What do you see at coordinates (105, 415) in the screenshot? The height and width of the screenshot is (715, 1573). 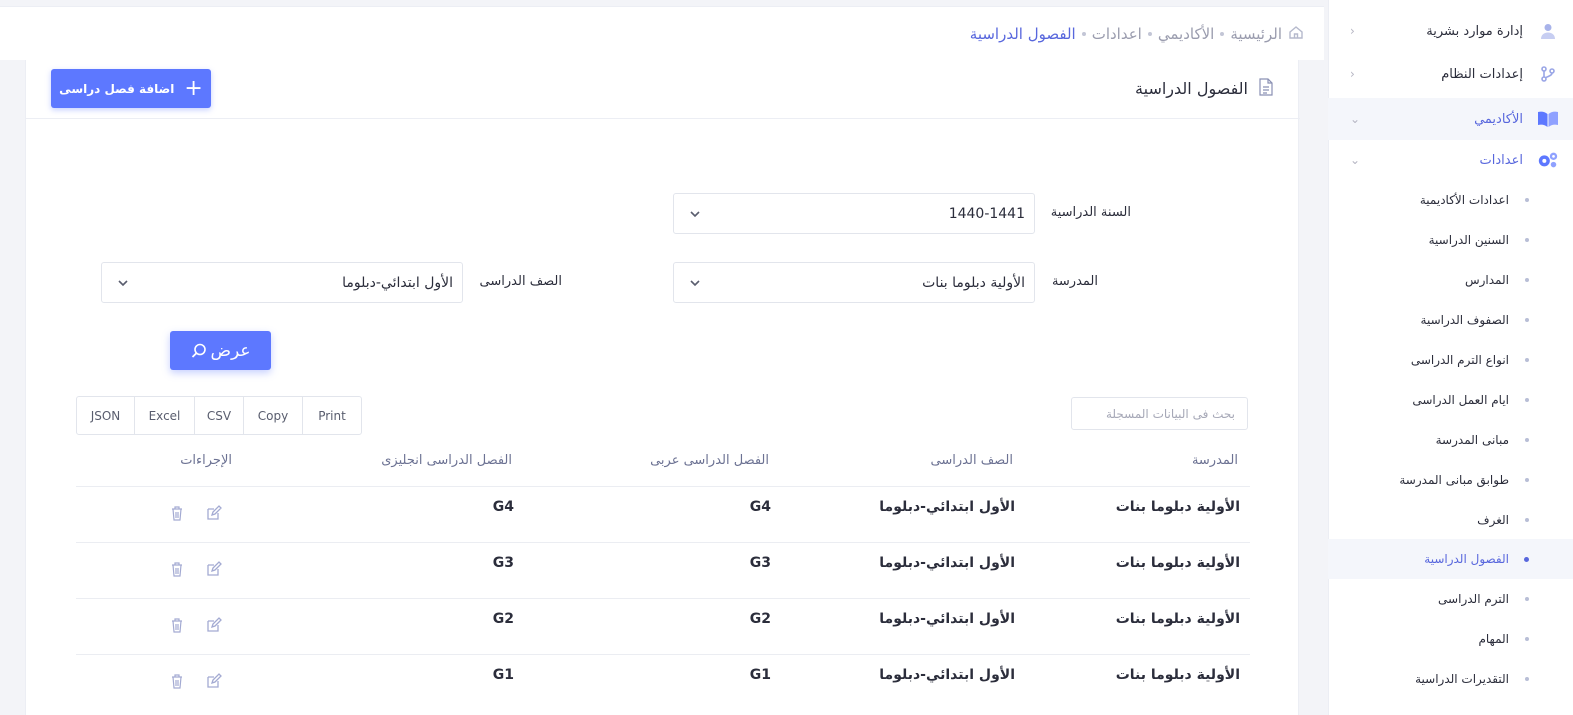 I see `json-button: JSON` at bounding box center [105, 415].